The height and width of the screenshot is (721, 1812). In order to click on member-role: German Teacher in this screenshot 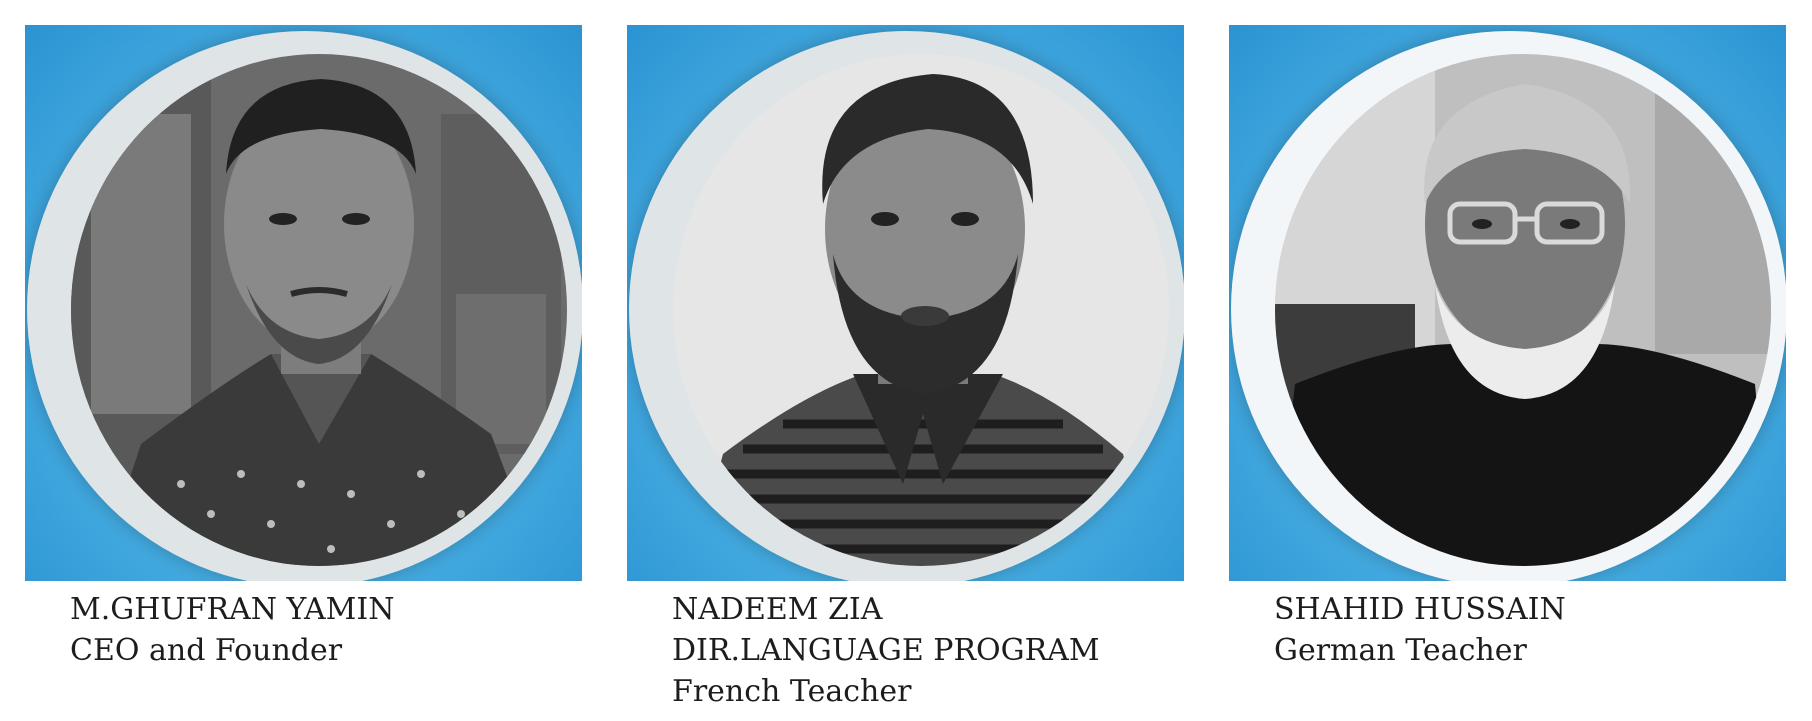, I will do `click(1400, 650)`.